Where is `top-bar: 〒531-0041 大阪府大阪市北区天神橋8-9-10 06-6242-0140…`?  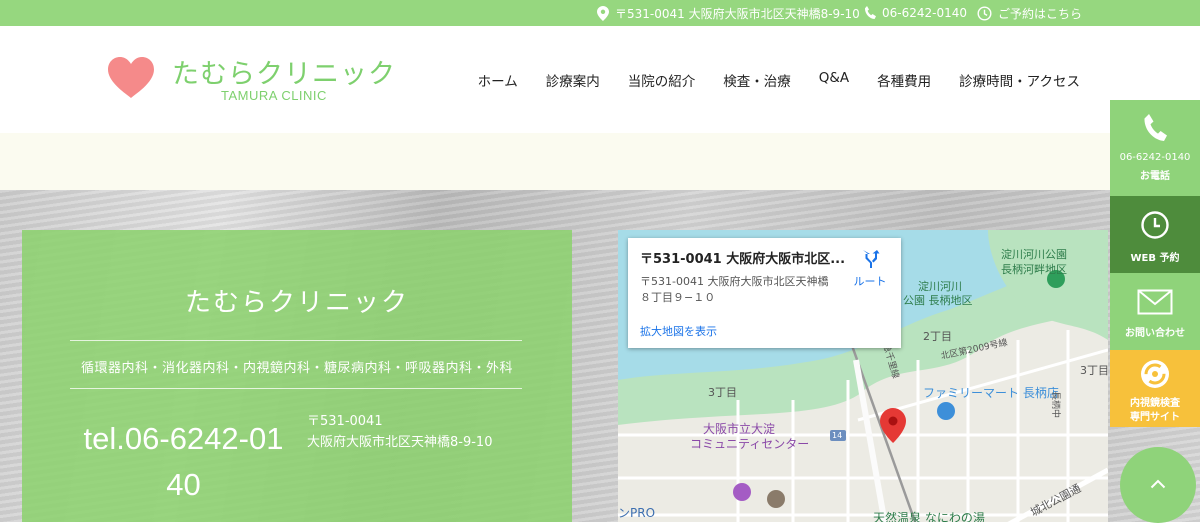 top-bar: 〒531-0041 大阪府大阪市北区天神橋8-9-10 06-6242-0140… is located at coordinates (600, 13).